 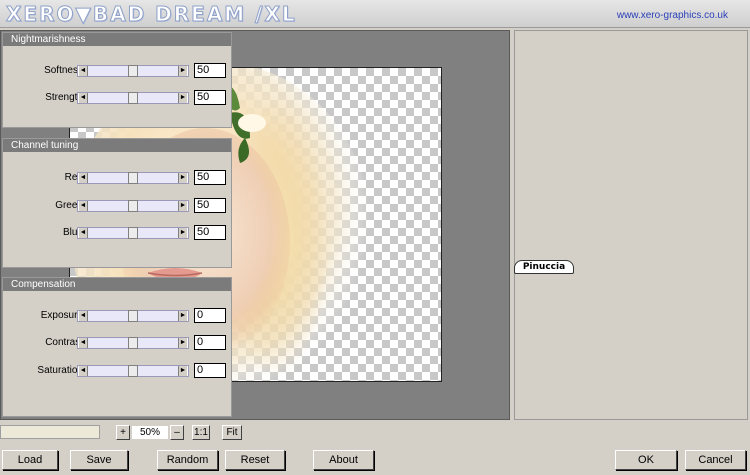 What do you see at coordinates (187, 460) in the screenshot?
I see `random-button: Random` at bounding box center [187, 460].